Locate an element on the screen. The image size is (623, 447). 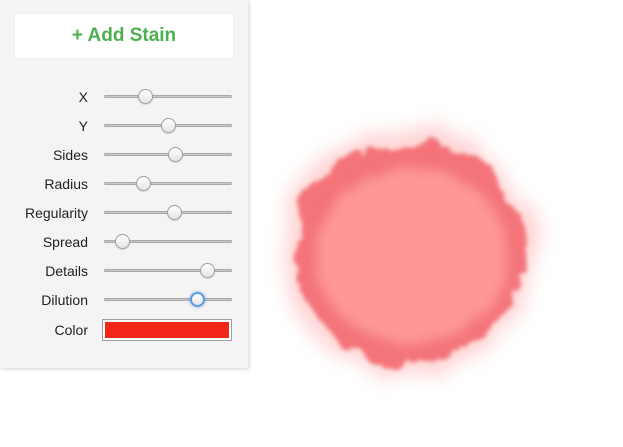
slider-row-x: X is located at coordinates (124, 97).